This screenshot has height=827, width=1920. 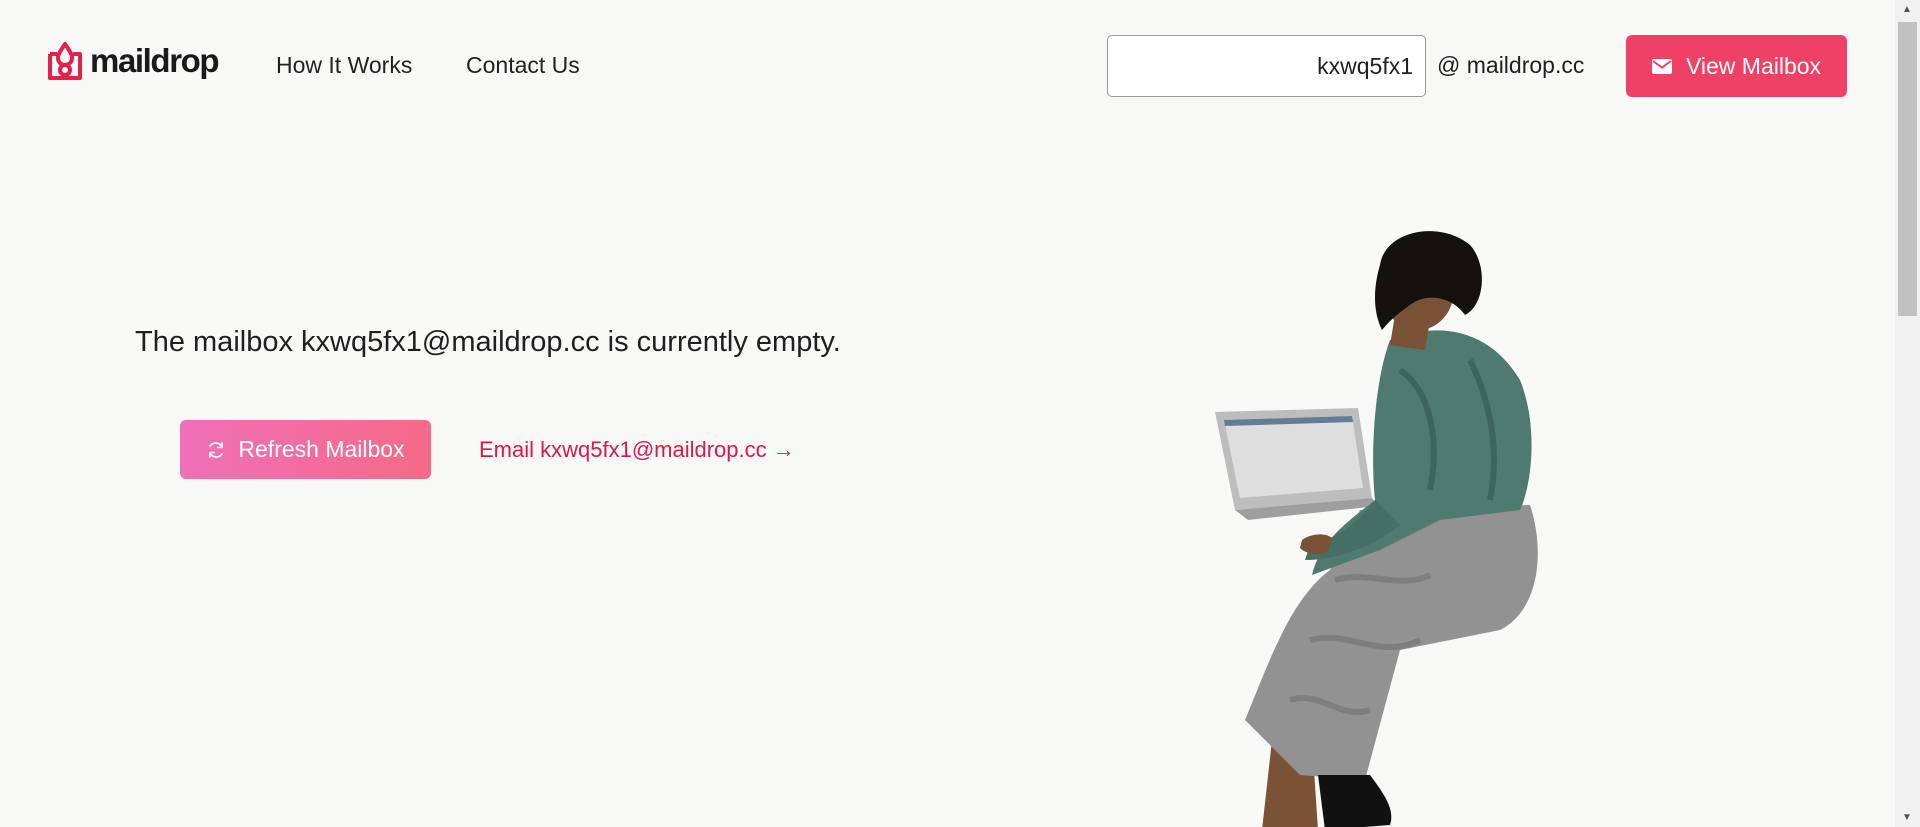 What do you see at coordinates (1376, 529) in the screenshot?
I see `woman-with-laptop-illustration` at bounding box center [1376, 529].